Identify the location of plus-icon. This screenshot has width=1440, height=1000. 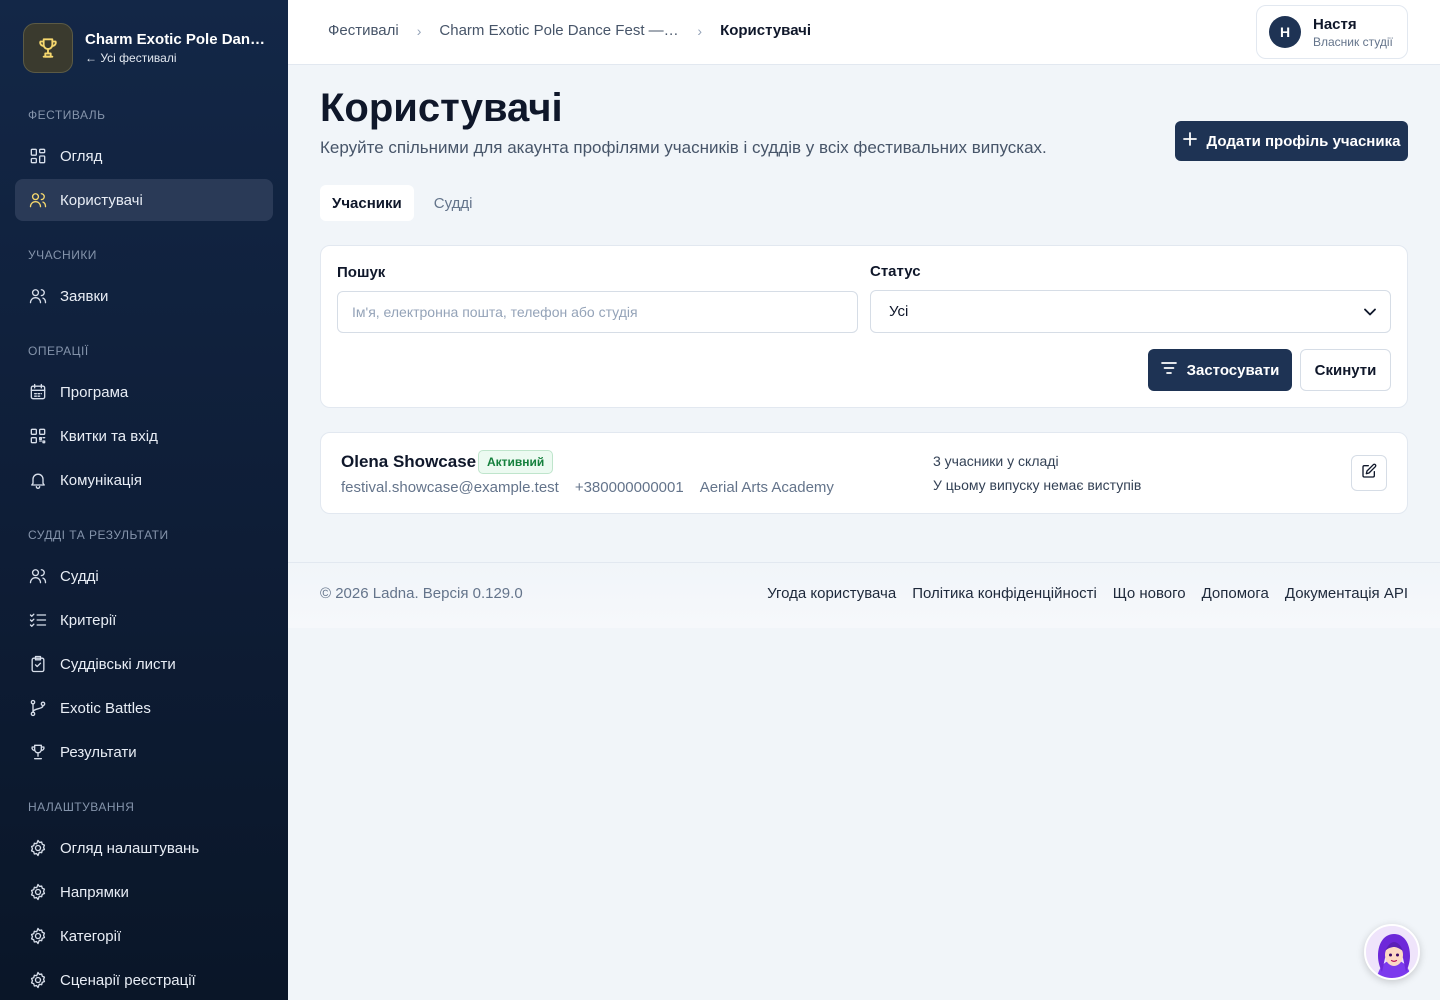
(1189, 141).